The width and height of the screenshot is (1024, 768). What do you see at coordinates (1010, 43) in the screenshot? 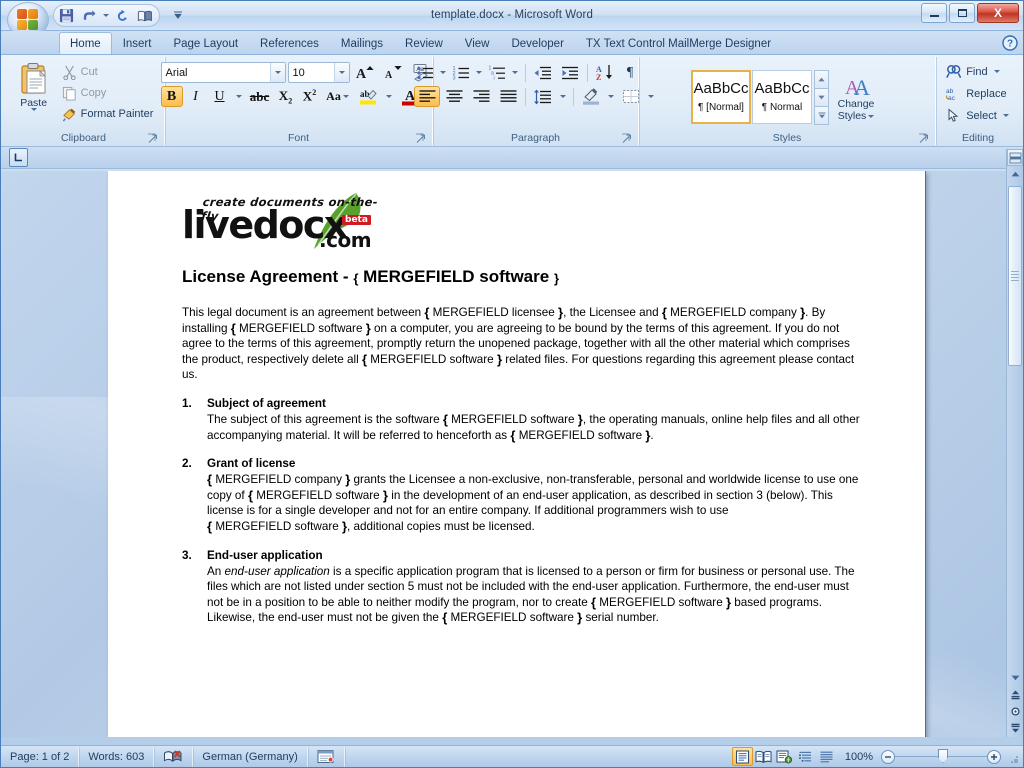
I see `help-icon: ?` at bounding box center [1010, 43].